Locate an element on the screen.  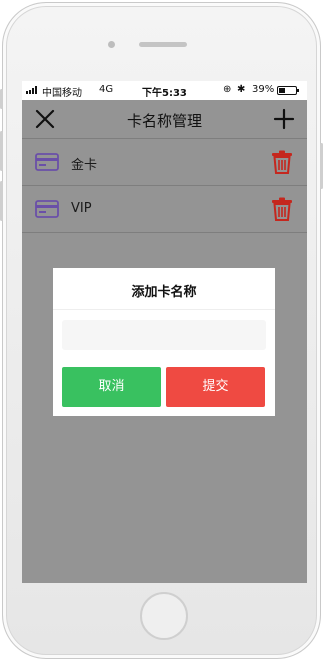
navigation-bar: 卡名称管理 is located at coordinates (164, 119).